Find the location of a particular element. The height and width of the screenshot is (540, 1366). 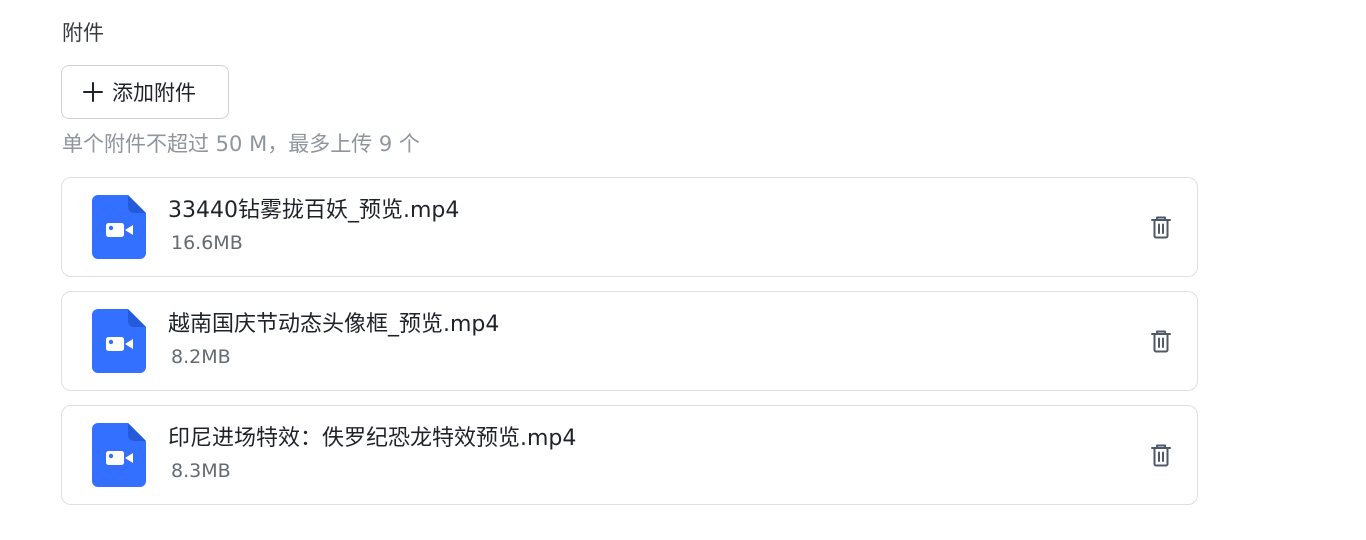

file-name: 越南国庆节动态头像框_预览.mp4 is located at coordinates (334, 324).